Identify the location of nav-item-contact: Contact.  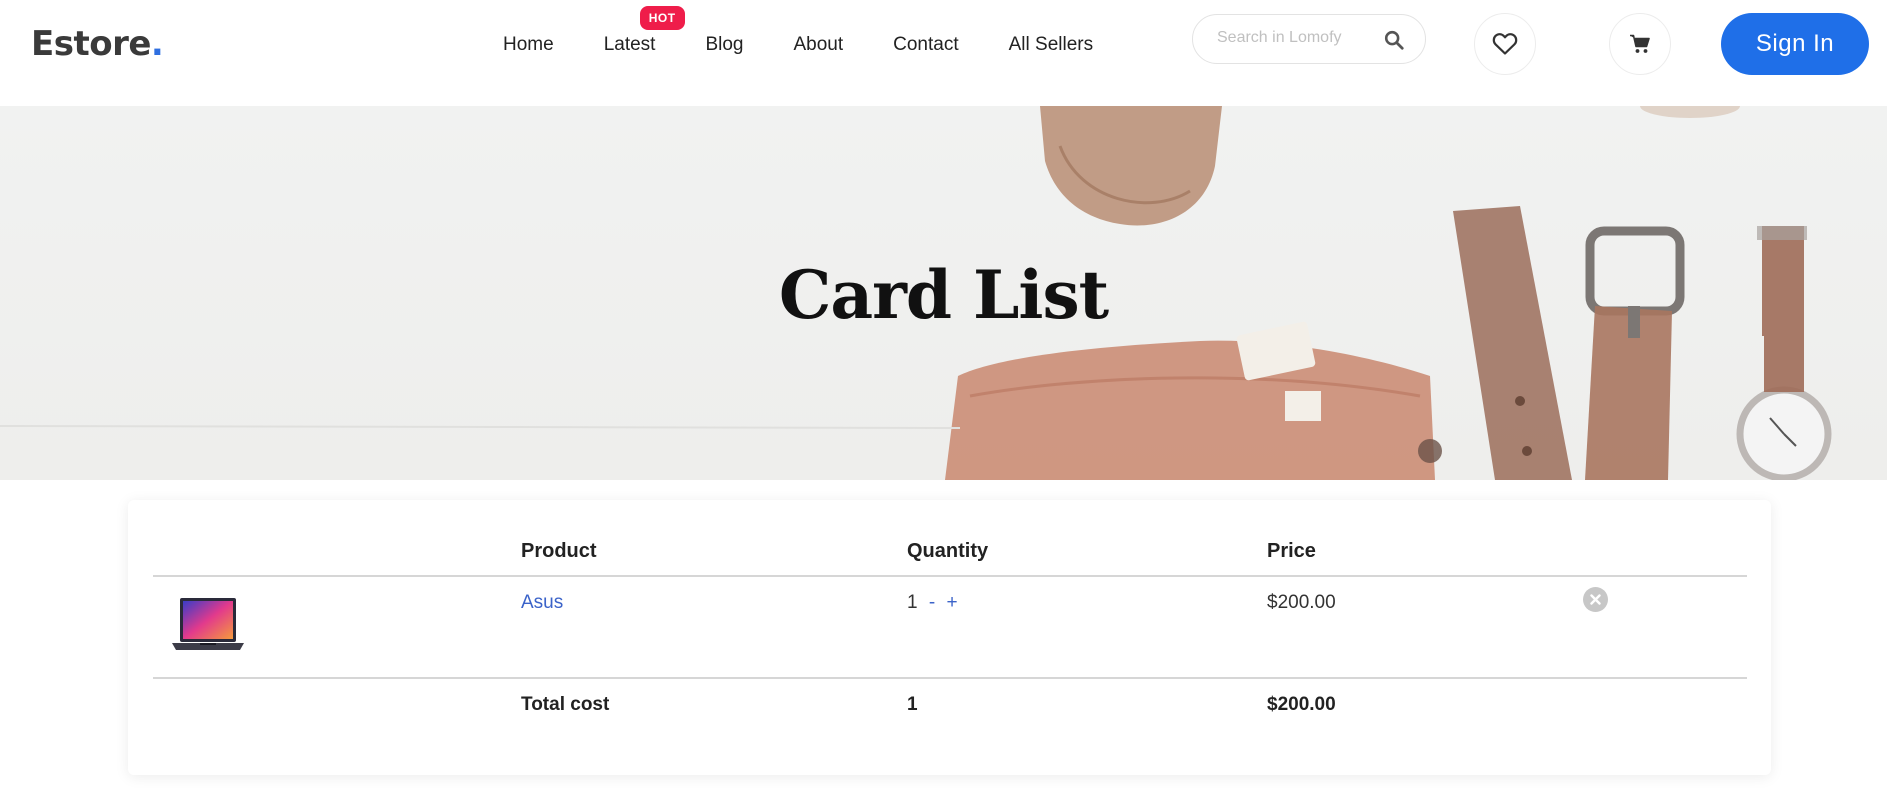
(925, 45).